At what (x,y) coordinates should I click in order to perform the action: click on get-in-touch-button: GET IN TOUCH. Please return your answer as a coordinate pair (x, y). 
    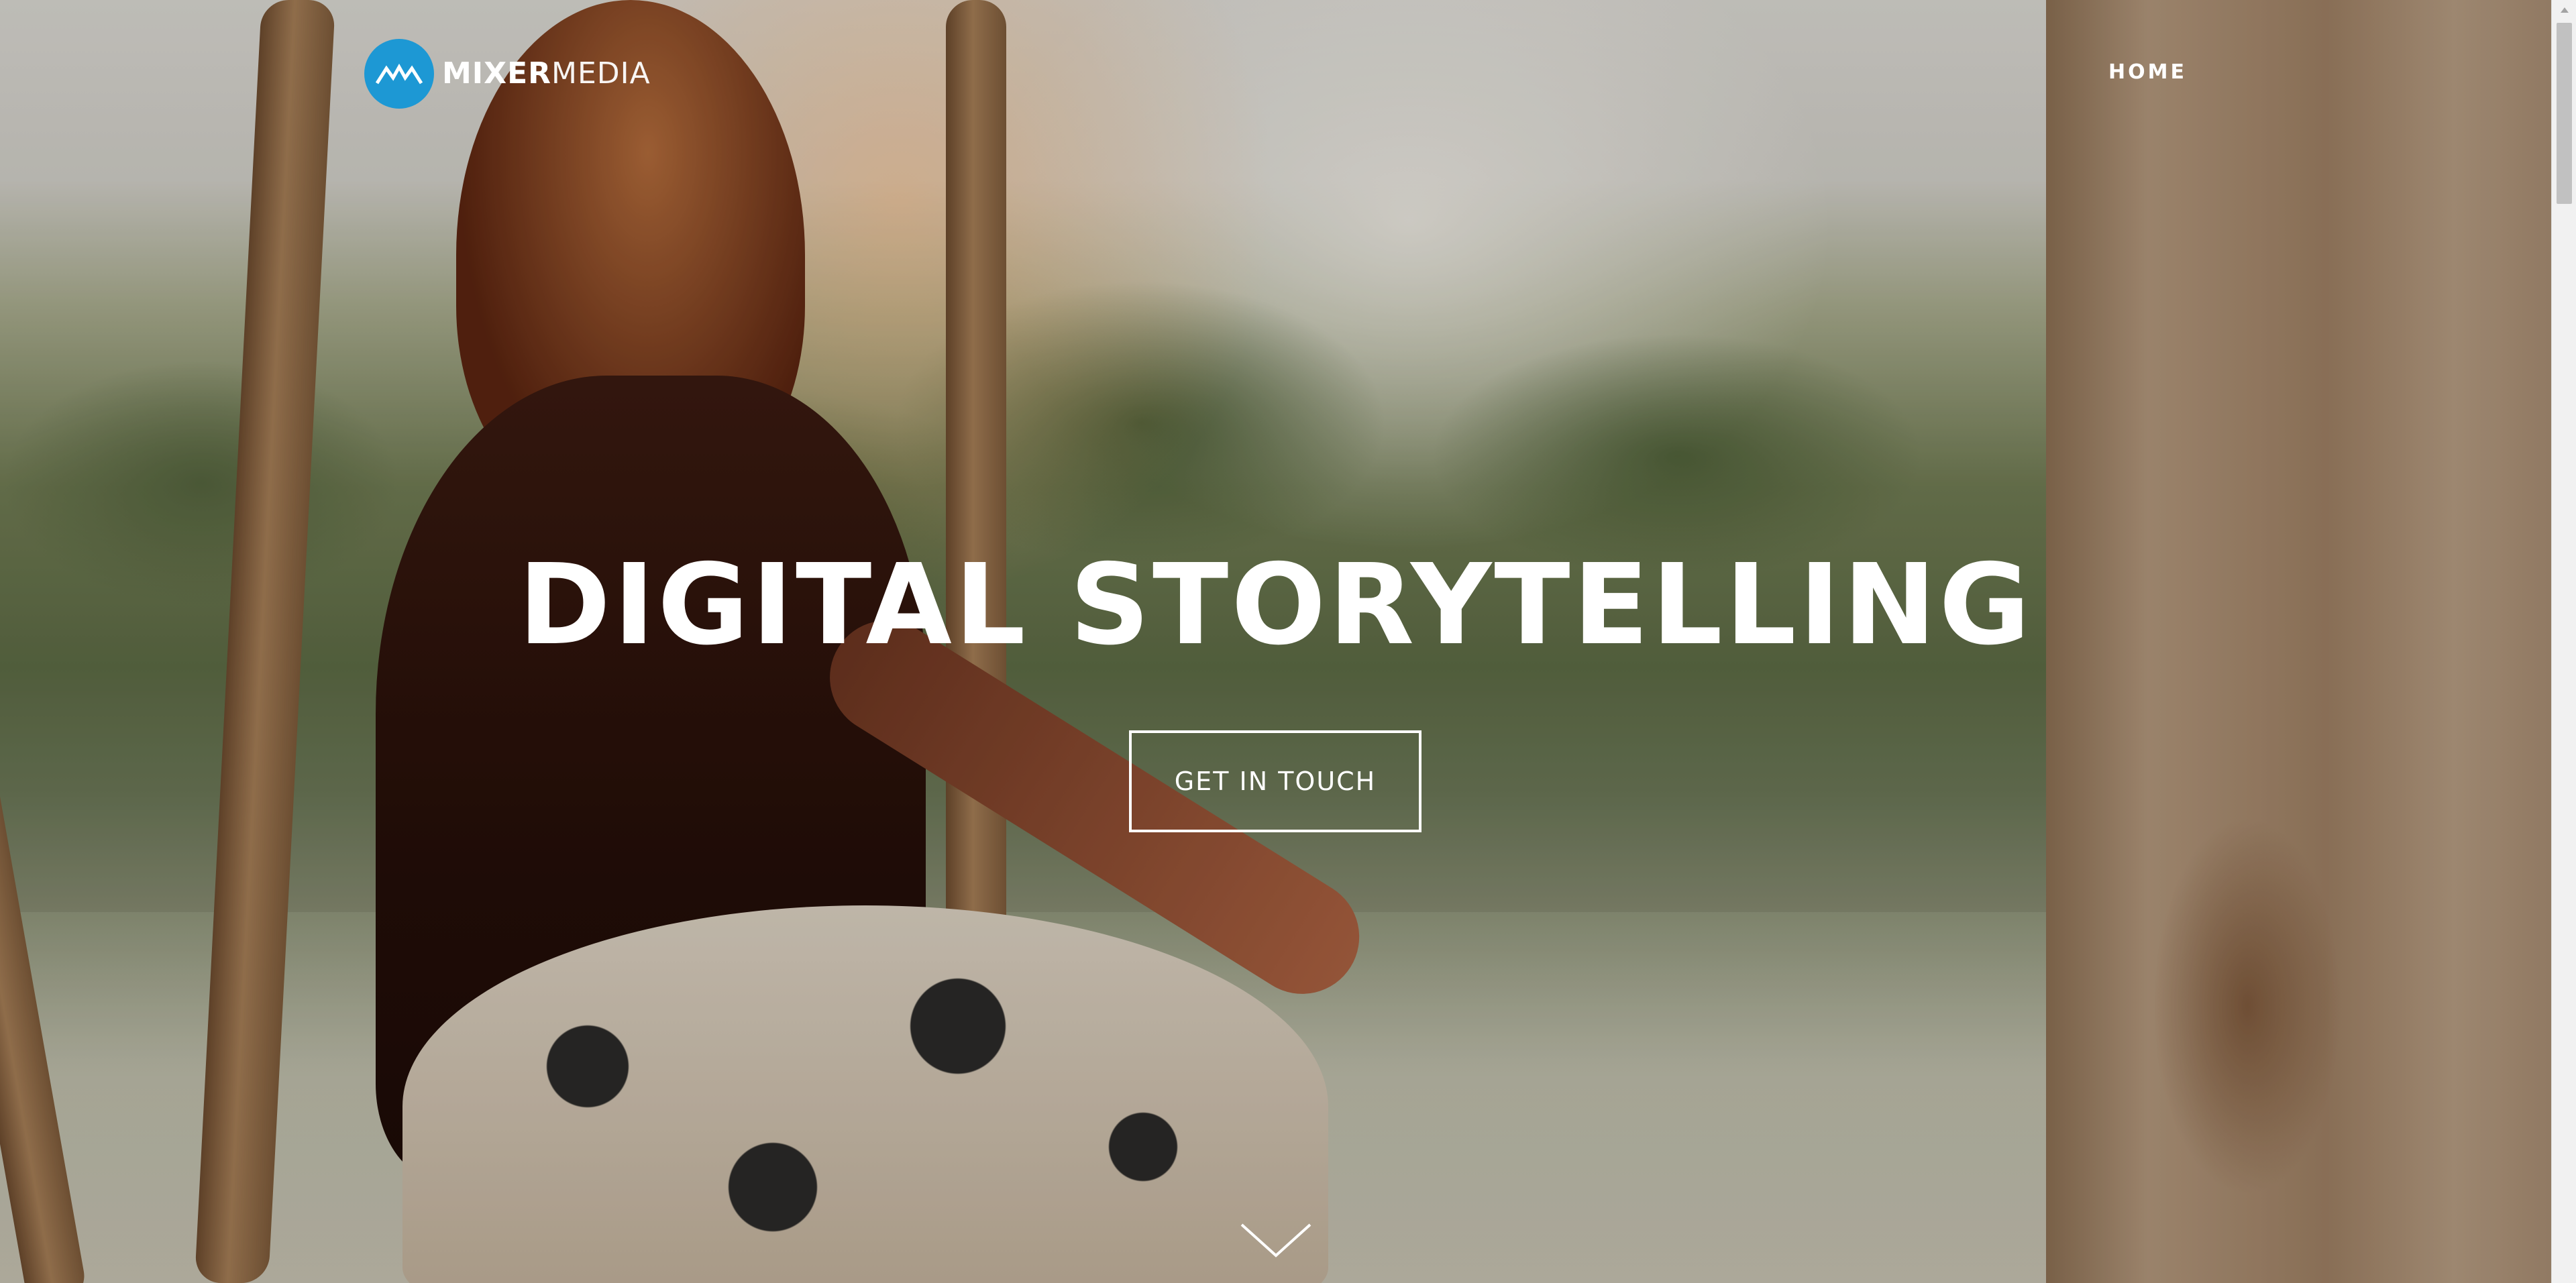
    Looking at the image, I should click on (1275, 781).